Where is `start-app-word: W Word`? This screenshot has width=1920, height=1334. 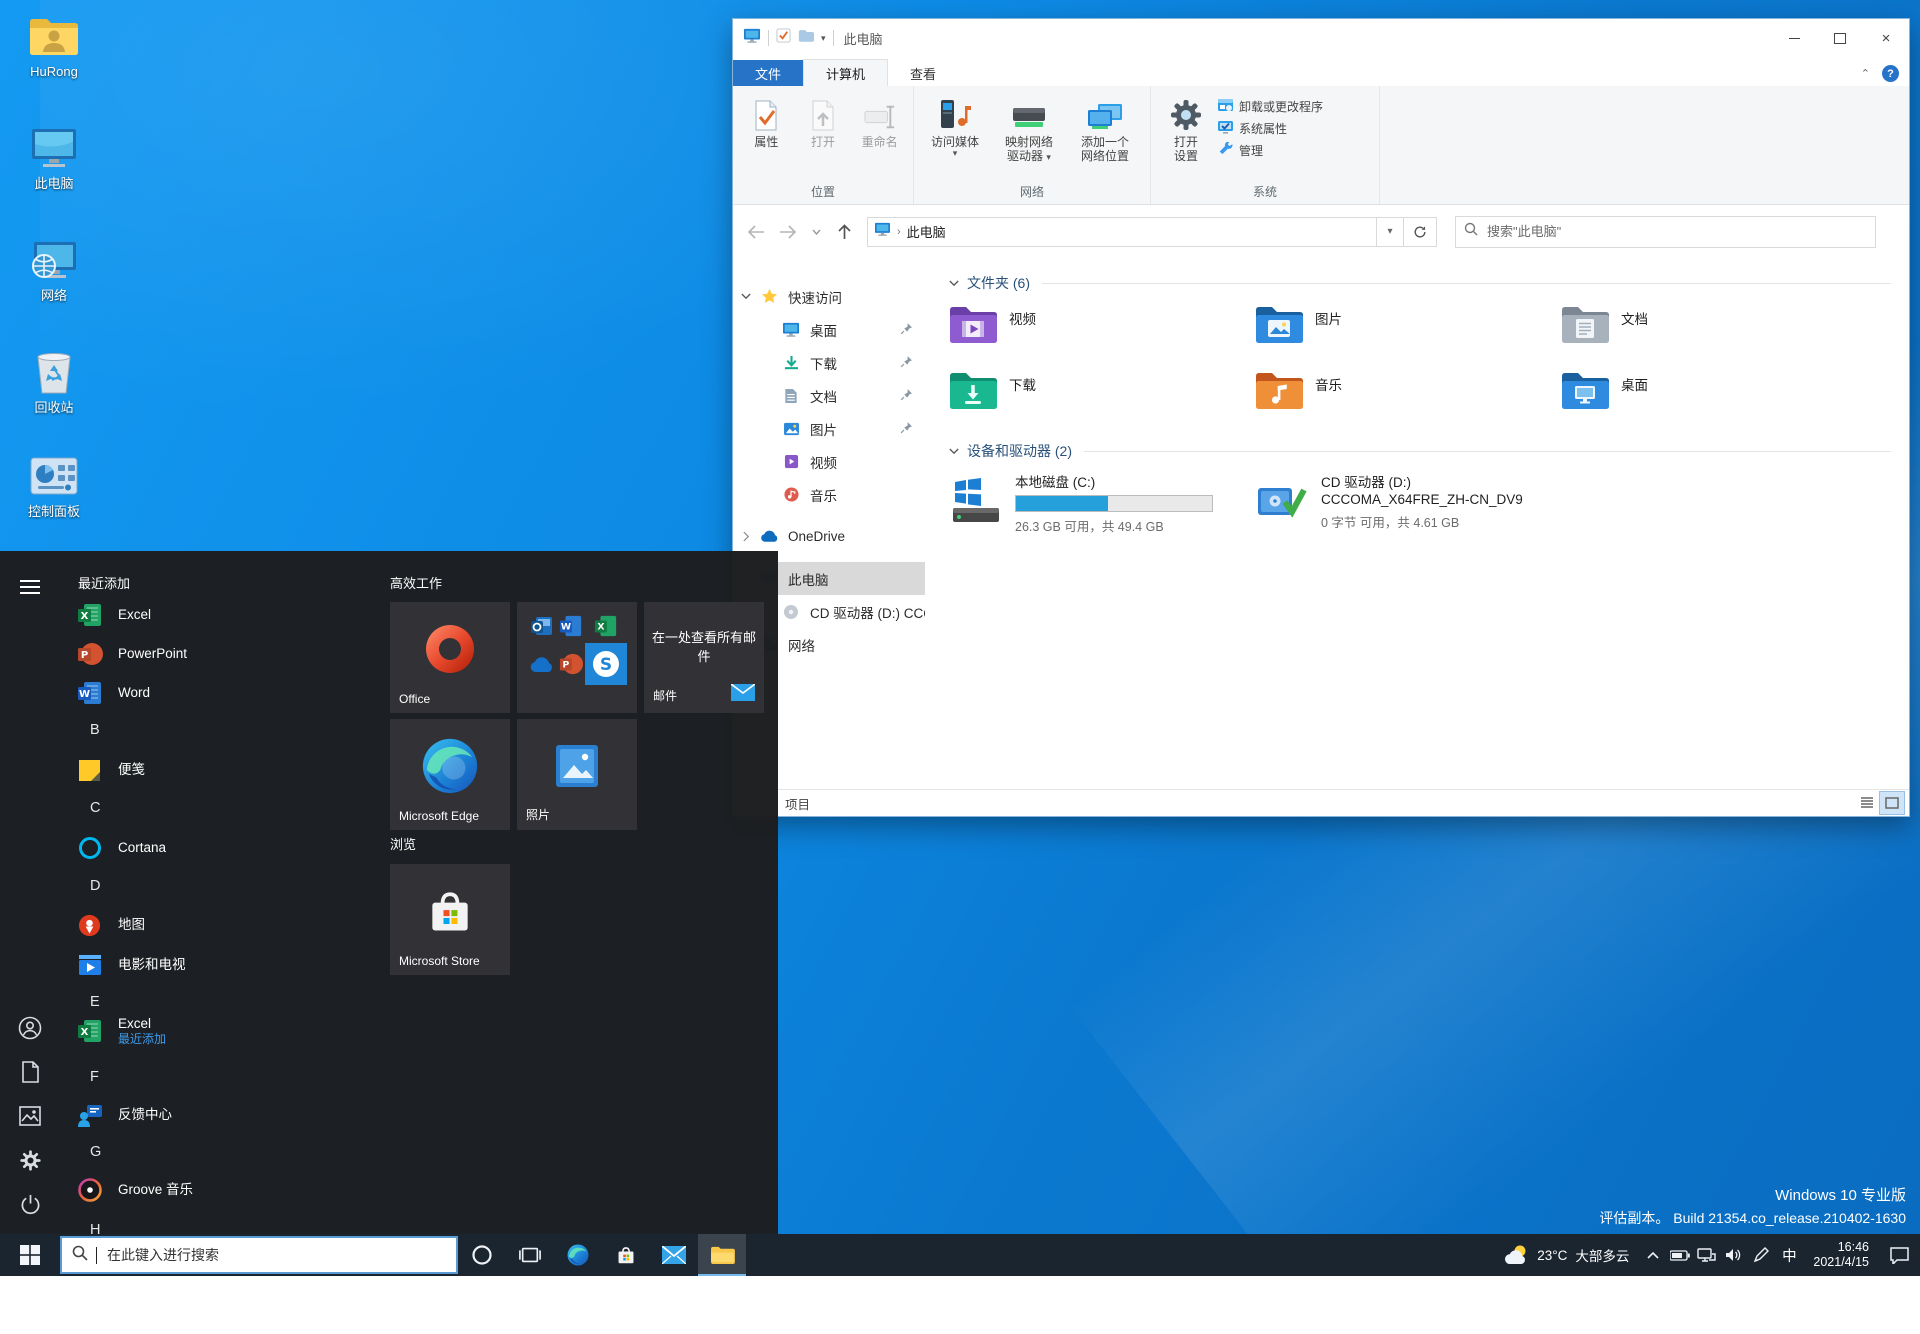
start-app-word: W Word is located at coordinates (225, 693).